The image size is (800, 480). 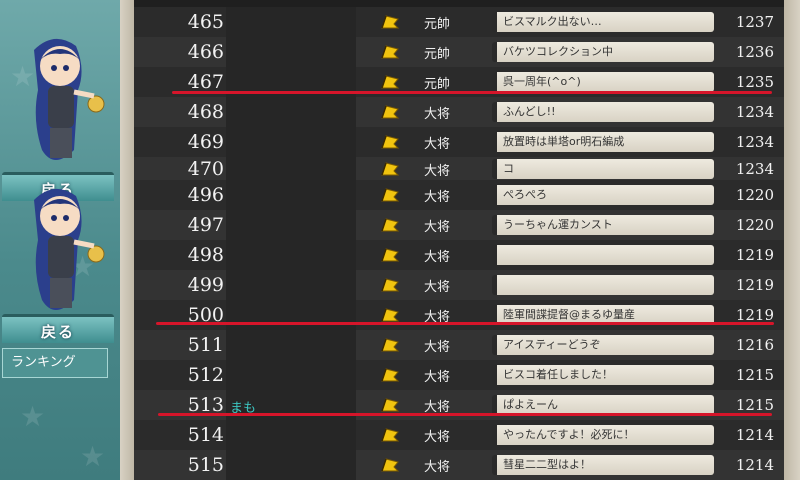 I want to click on score: 1237, so click(x=754, y=22).